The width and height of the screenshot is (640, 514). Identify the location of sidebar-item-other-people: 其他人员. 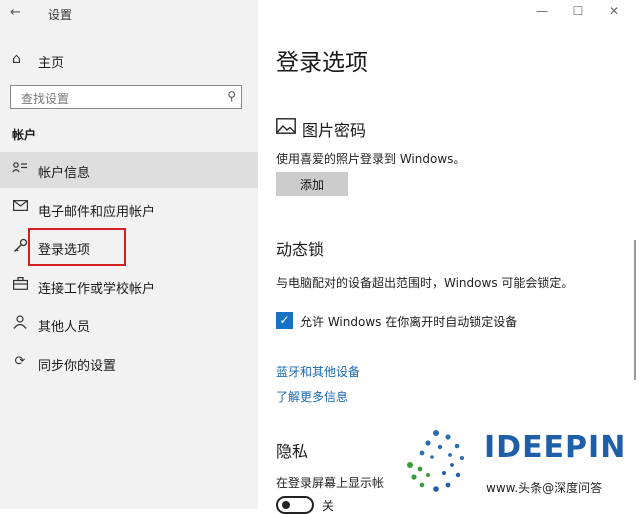
(129, 324).